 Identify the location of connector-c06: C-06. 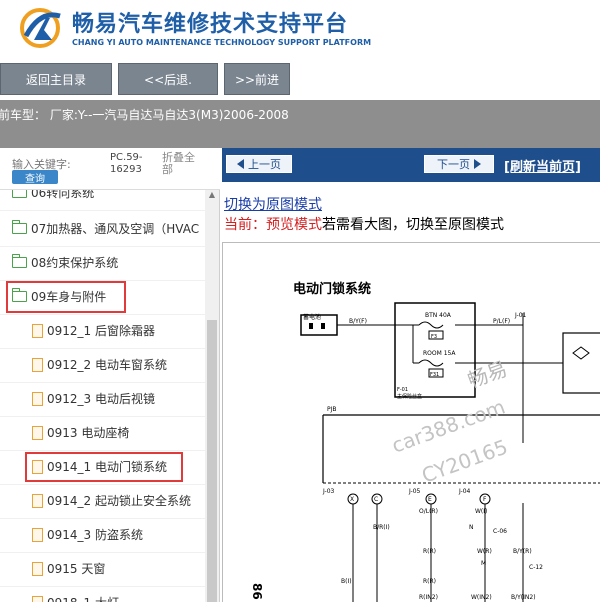
(500, 531).